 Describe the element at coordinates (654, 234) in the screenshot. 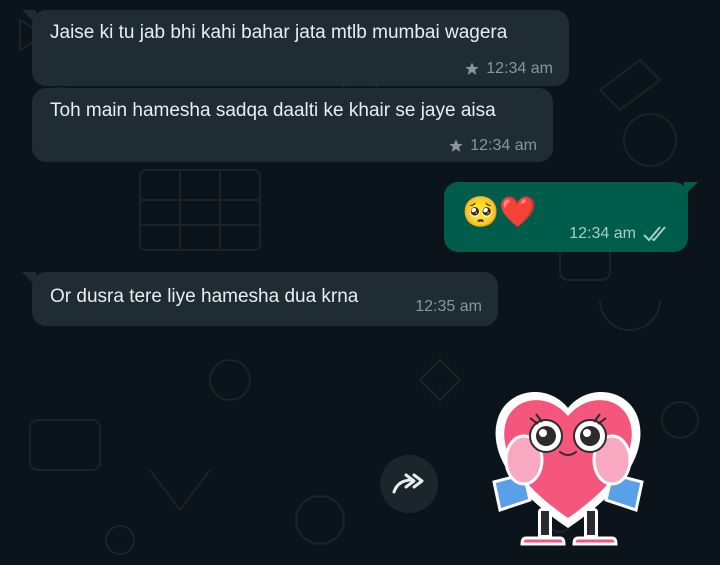

I see `double-check-icon` at that location.